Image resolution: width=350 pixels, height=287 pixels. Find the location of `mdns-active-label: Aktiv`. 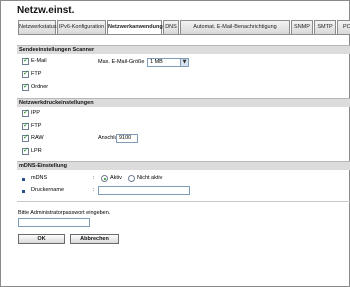

mdns-active-label: Aktiv is located at coordinates (116, 178).